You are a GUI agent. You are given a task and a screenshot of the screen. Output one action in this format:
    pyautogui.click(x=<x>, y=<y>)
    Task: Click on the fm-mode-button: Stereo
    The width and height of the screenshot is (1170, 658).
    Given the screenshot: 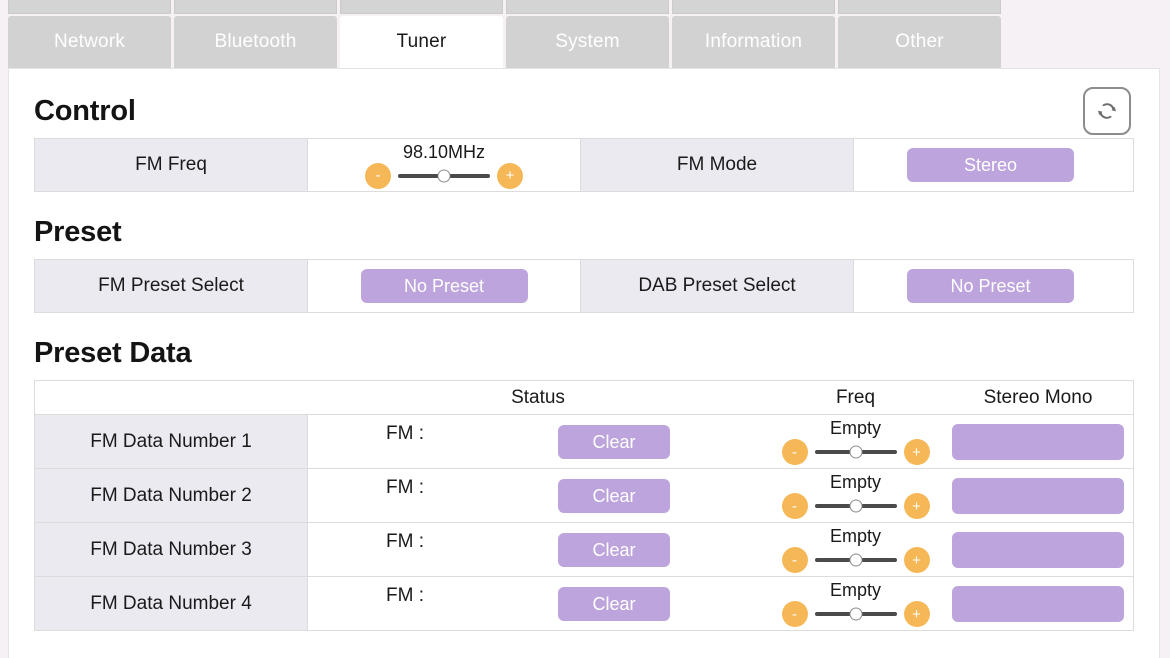 What is the action you would take?
    pyautogui.click(x=990, y=165)
    